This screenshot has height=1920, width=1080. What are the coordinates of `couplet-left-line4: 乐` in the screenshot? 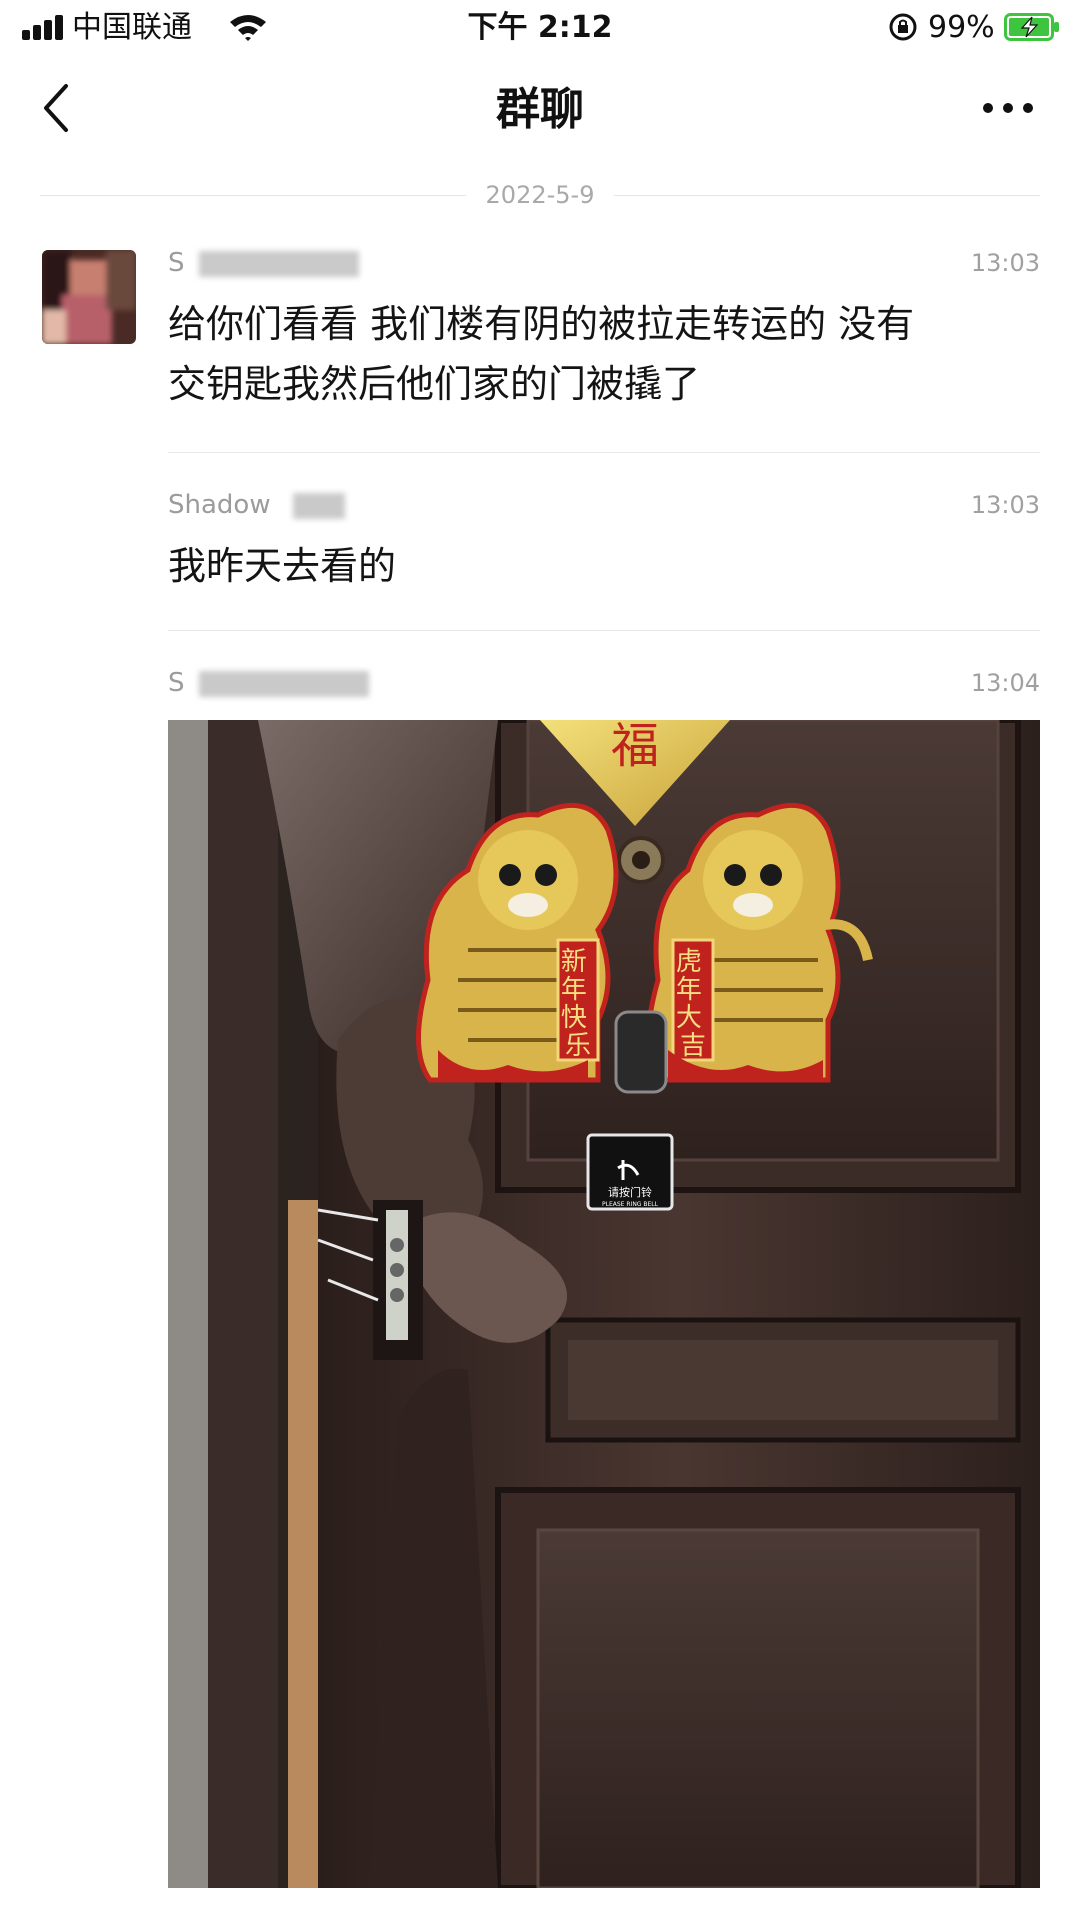 It's located at (578, 1046).